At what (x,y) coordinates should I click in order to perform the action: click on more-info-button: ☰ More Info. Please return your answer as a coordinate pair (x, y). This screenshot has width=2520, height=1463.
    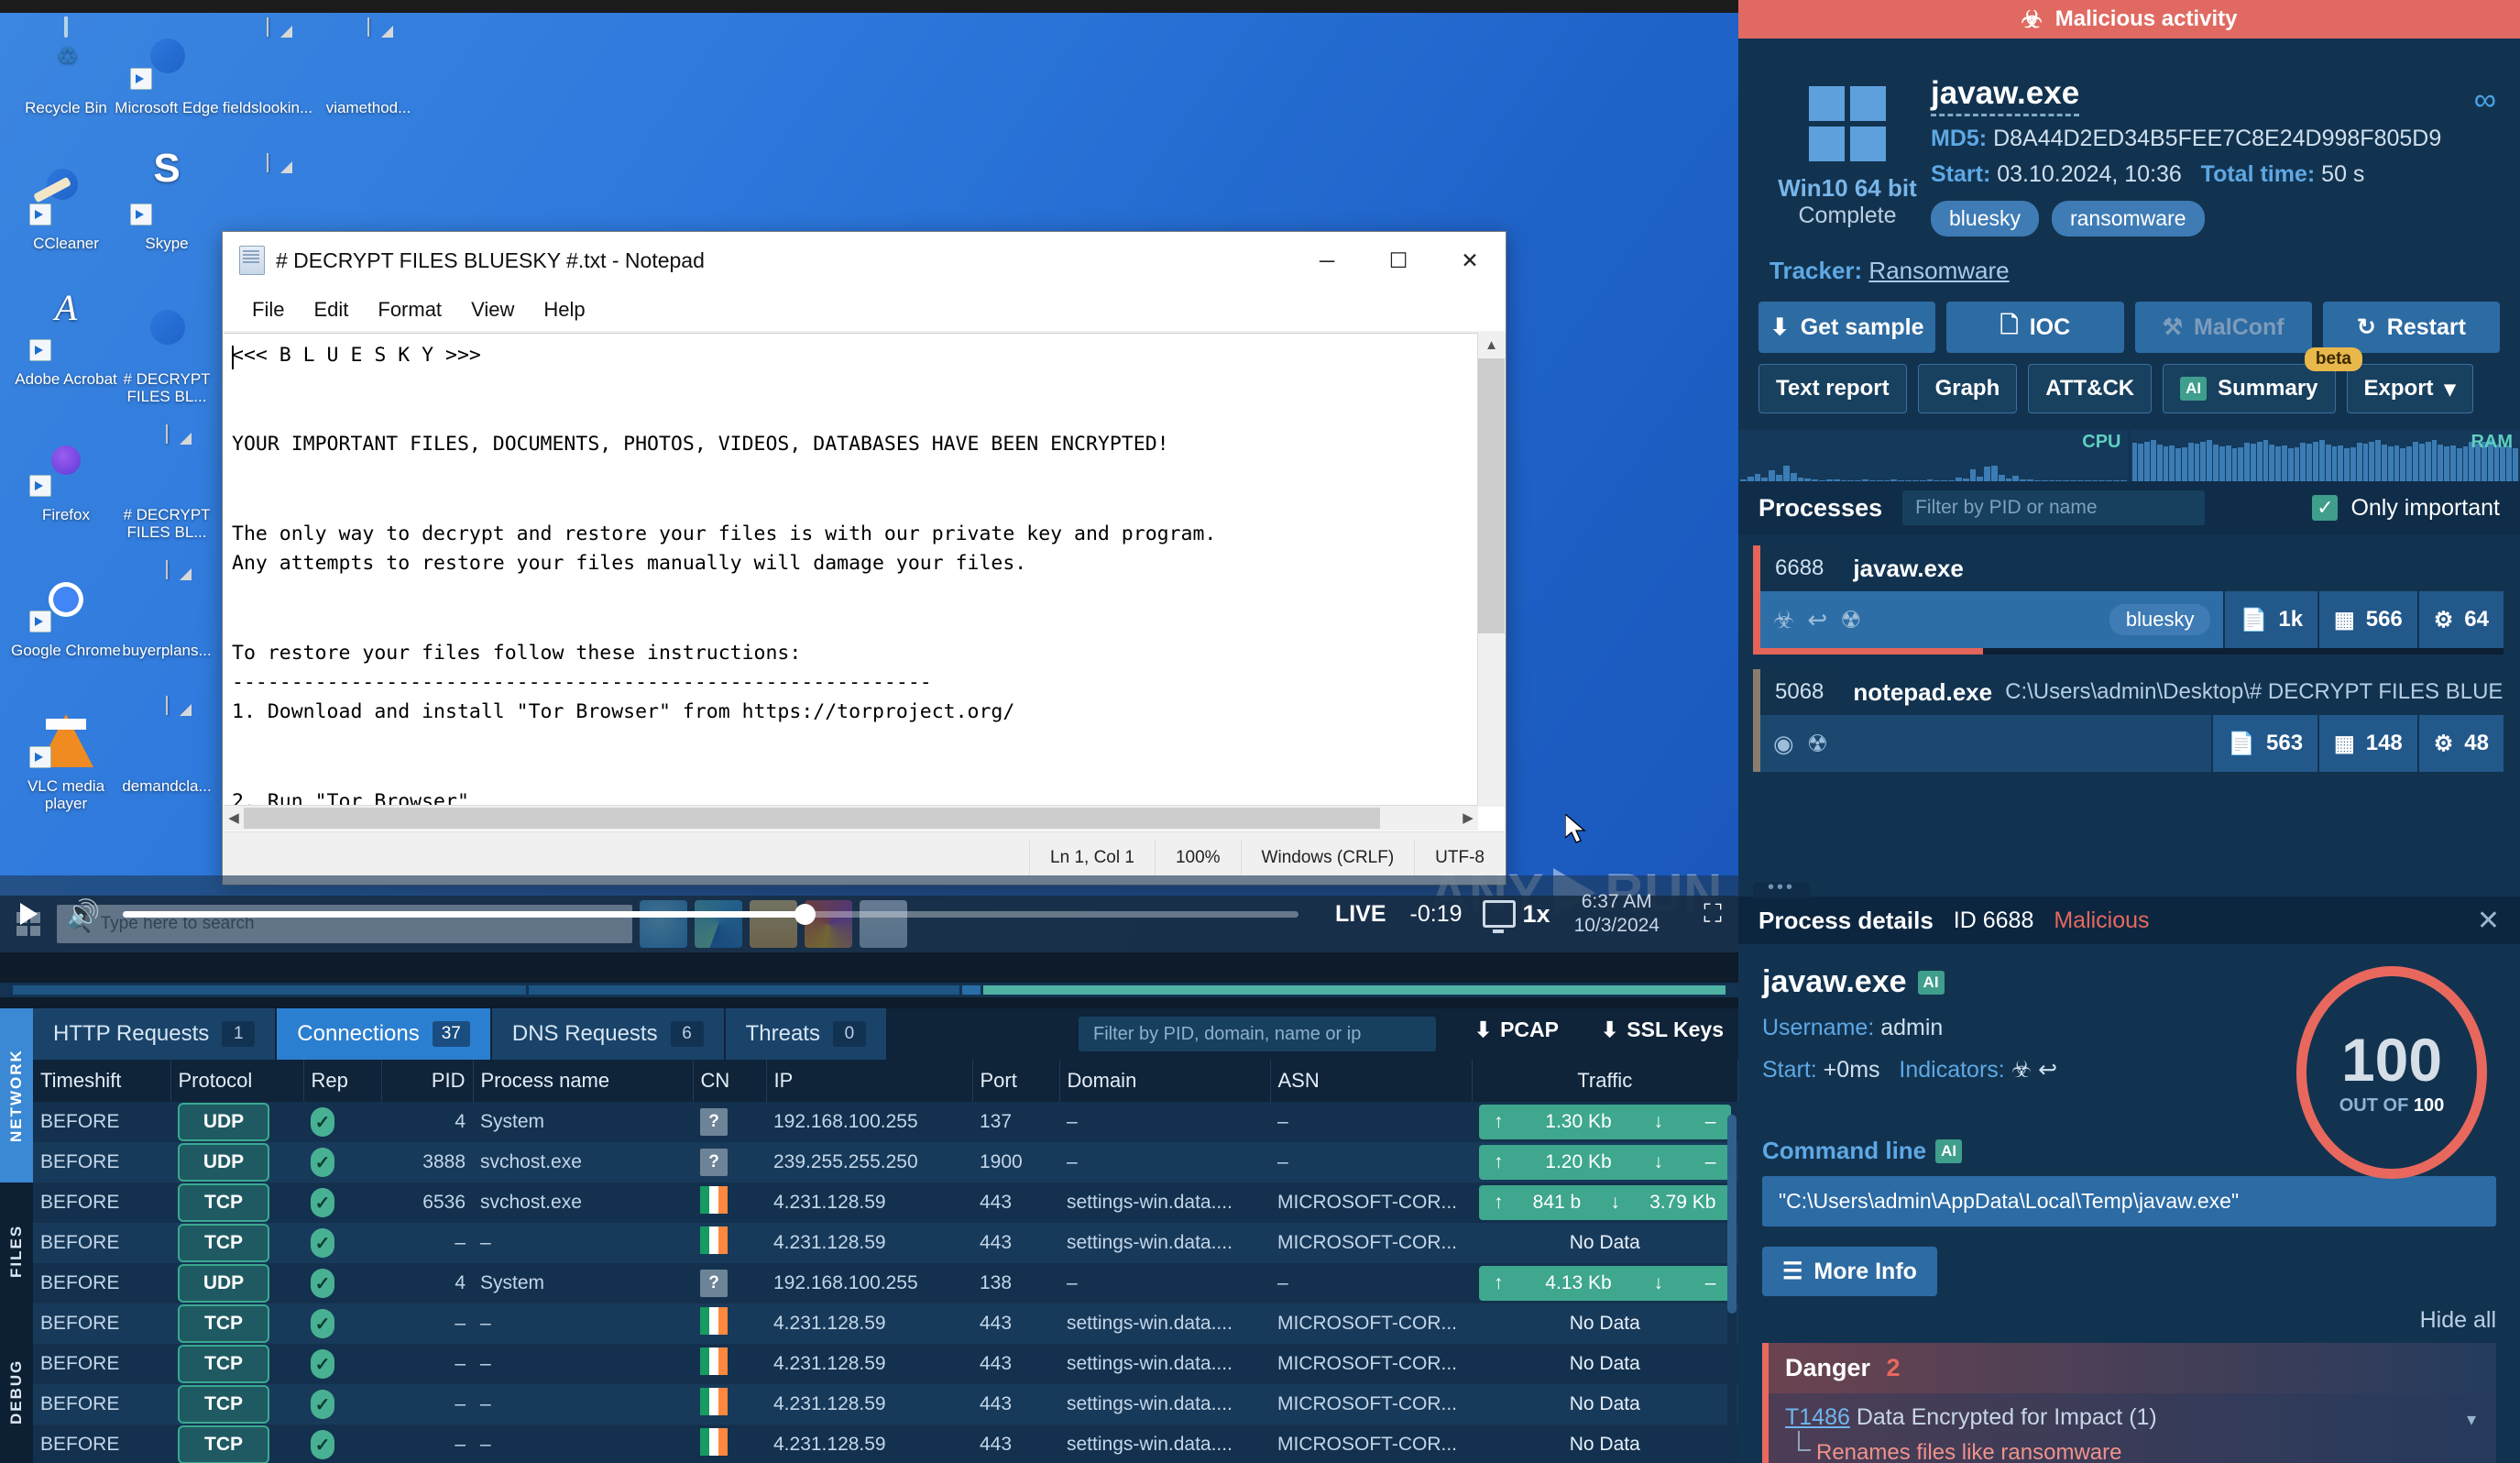
    Looking at the image, I should click on (1849, 1271).